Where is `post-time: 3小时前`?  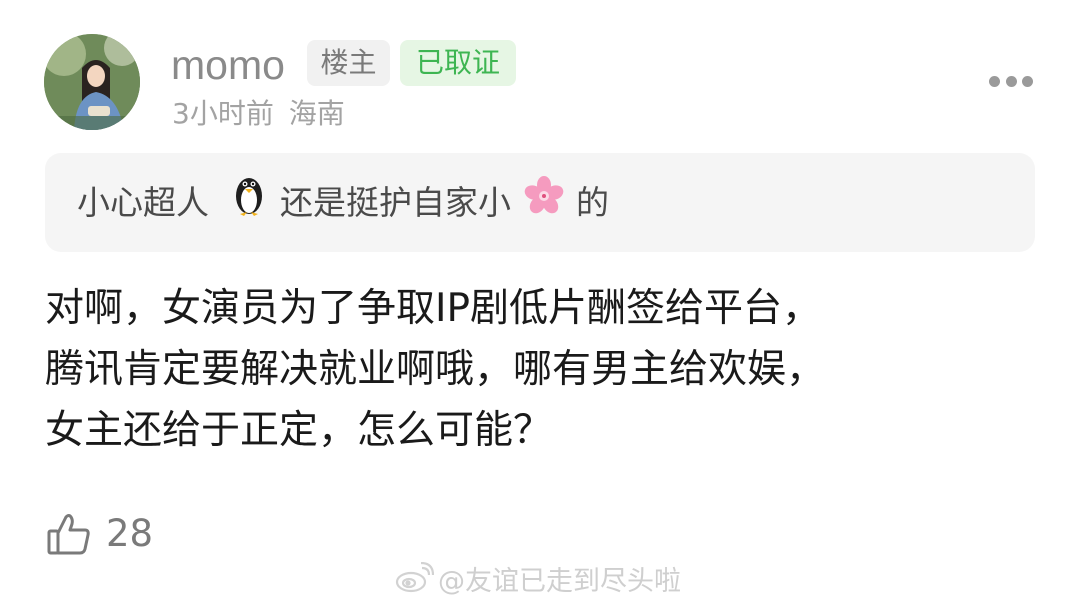
post-time: 3小时前 is located at coordinates (223, 113).